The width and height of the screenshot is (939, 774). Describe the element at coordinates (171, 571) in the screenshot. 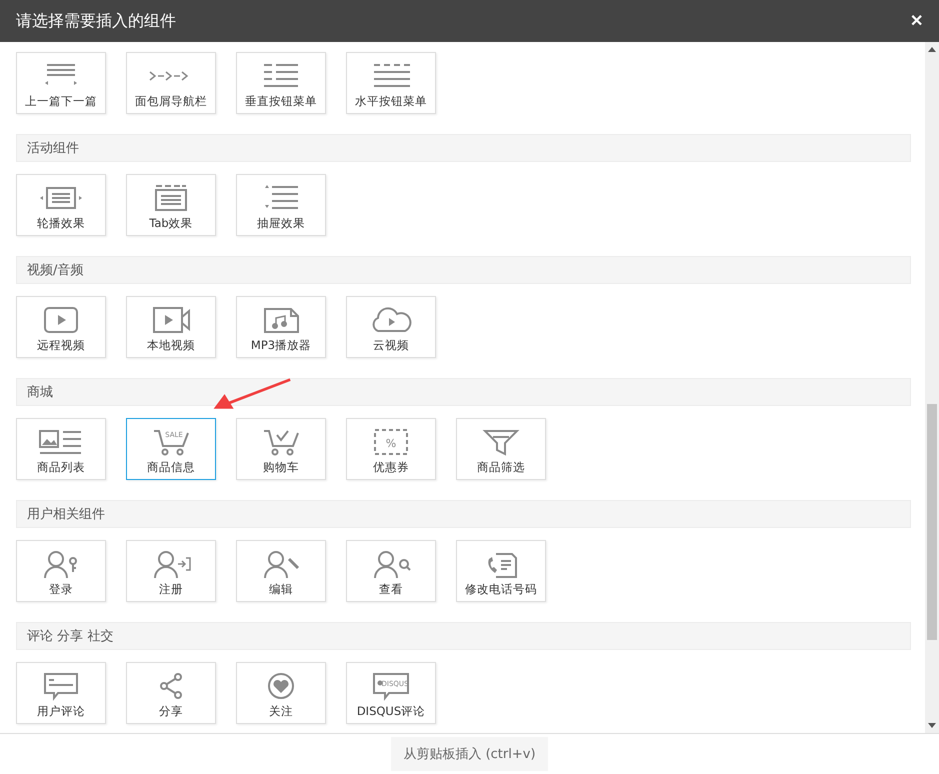

I see `component-tile: 注册` at that location.